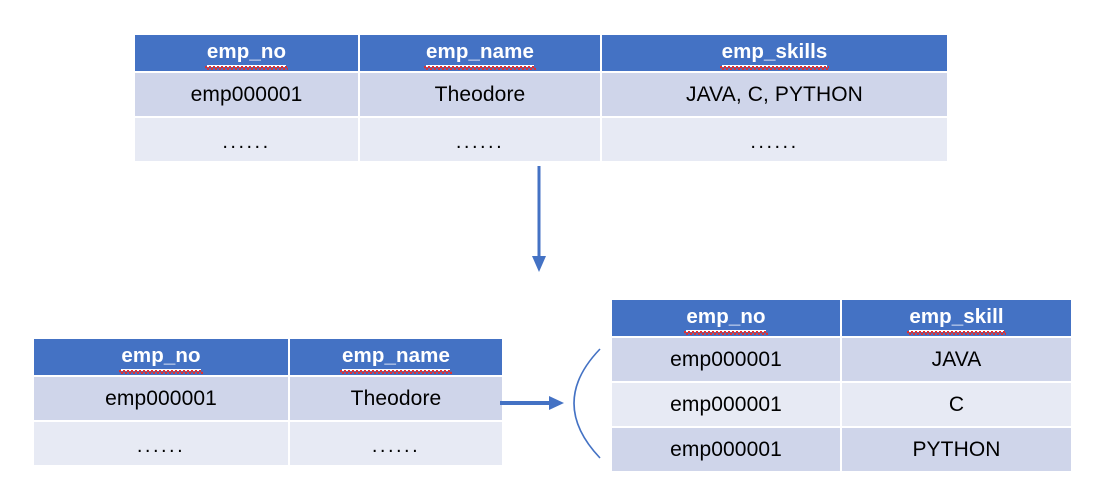 The image size is (1114, 502). I want to click on cell-text: JAVA, so click(956, 359).